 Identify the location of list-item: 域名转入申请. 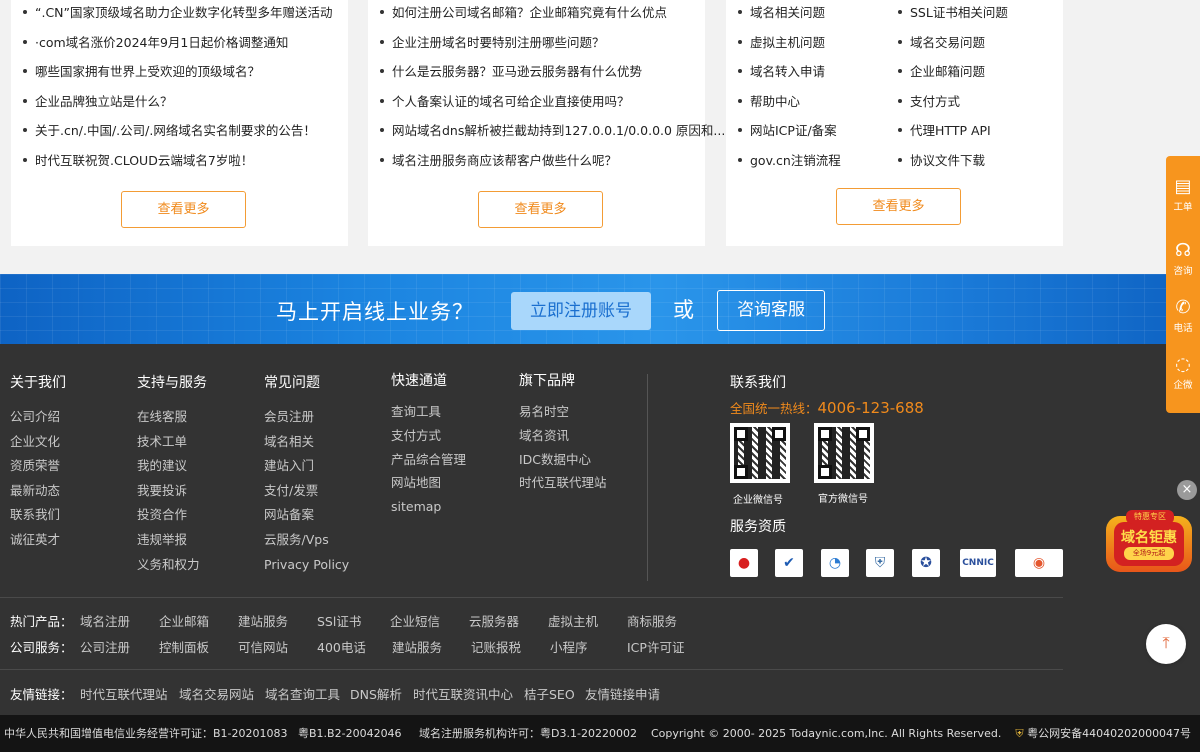
(787, 74).